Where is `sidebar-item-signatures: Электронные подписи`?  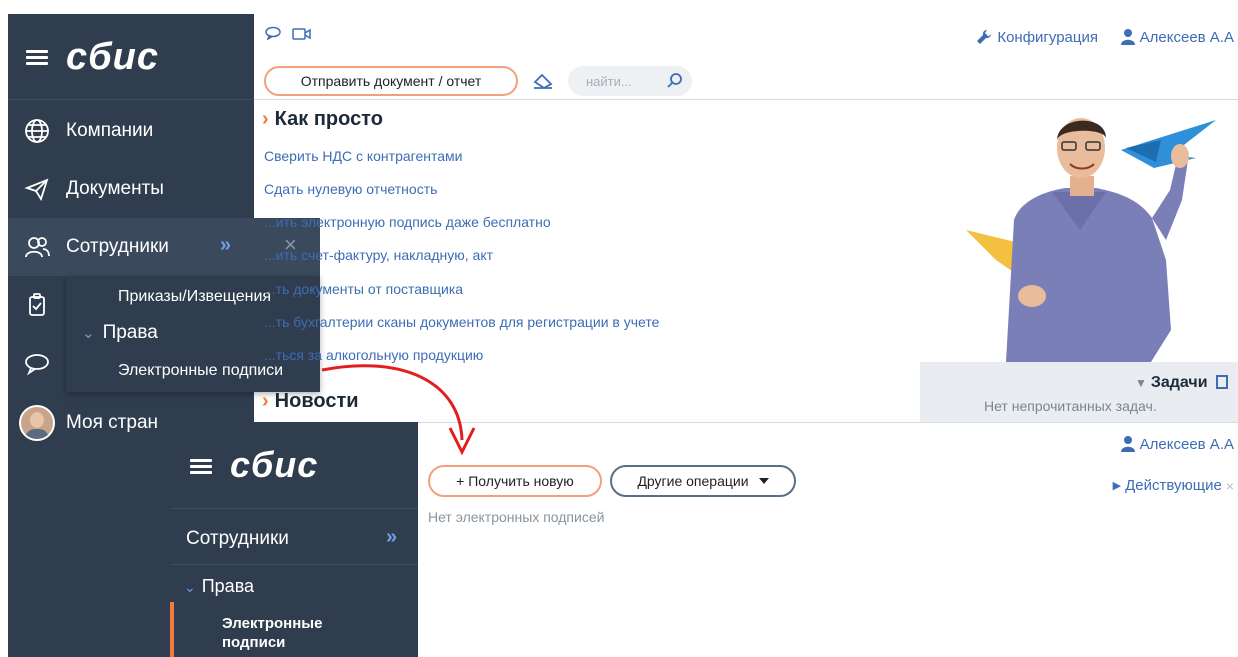 sidebar-item-signatures: Электронные подписи is located at coordinates (272, 633).